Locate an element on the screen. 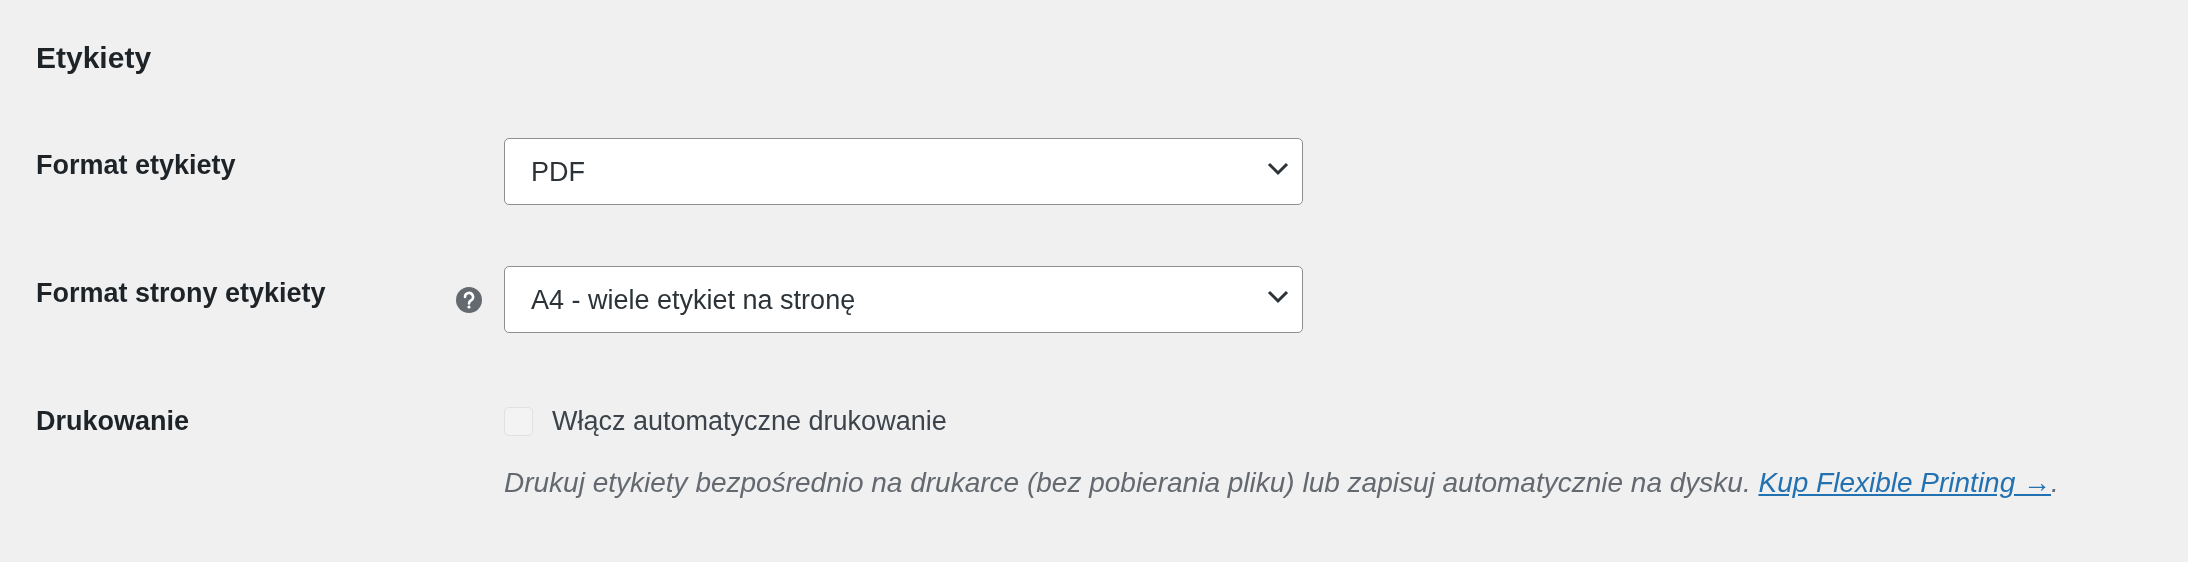 This screenshot has height=562, width=2188. section-title: Etykiety is located at coordinates (94, 58).